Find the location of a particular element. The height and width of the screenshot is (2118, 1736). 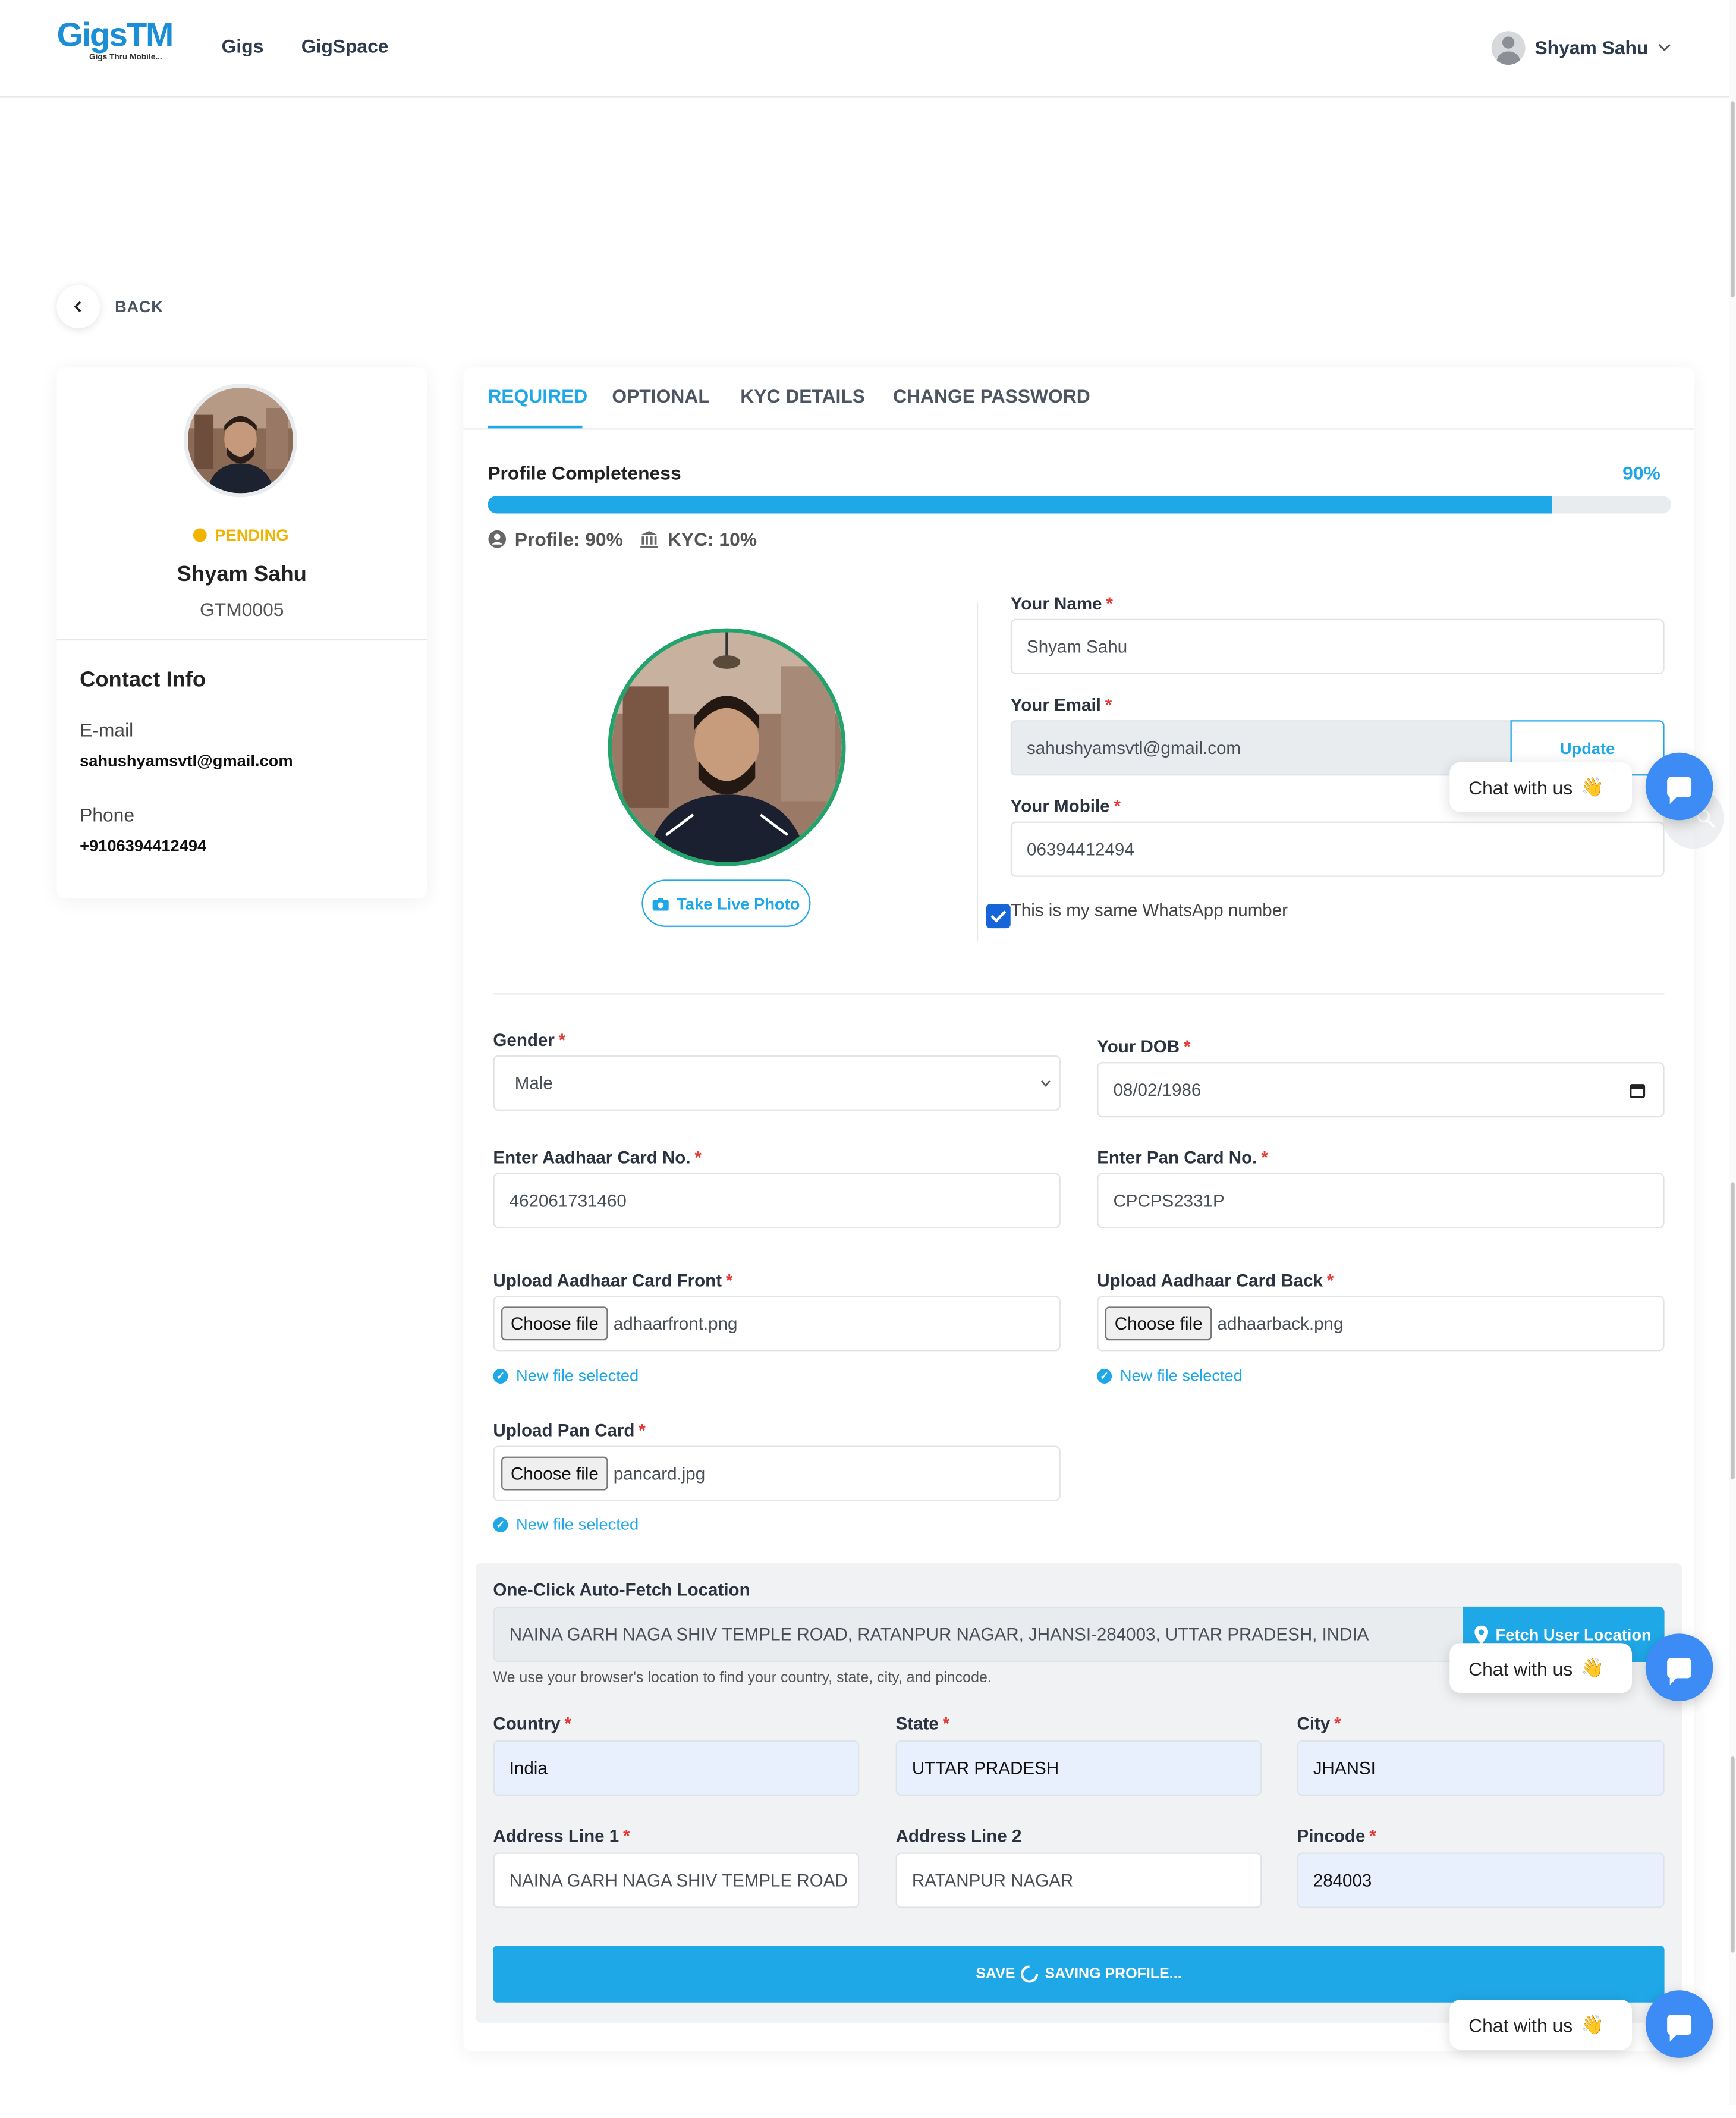

address2-input: RATANPUR NAGAR is located at coordinates (1078, 1880).